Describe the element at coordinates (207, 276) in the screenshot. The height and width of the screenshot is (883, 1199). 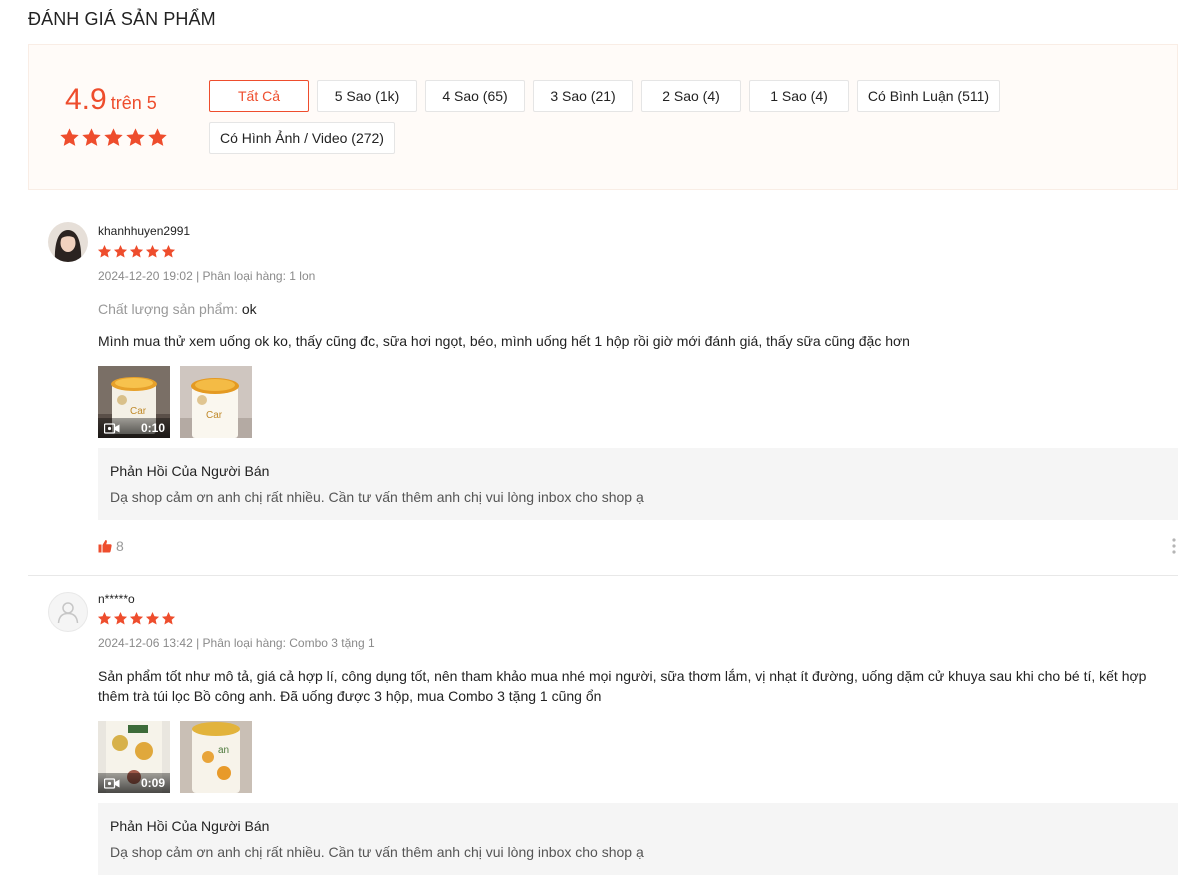
I see `review-meta: 2024-12-20 19:02 | Phân loại hàng: 1 lon` at that location.